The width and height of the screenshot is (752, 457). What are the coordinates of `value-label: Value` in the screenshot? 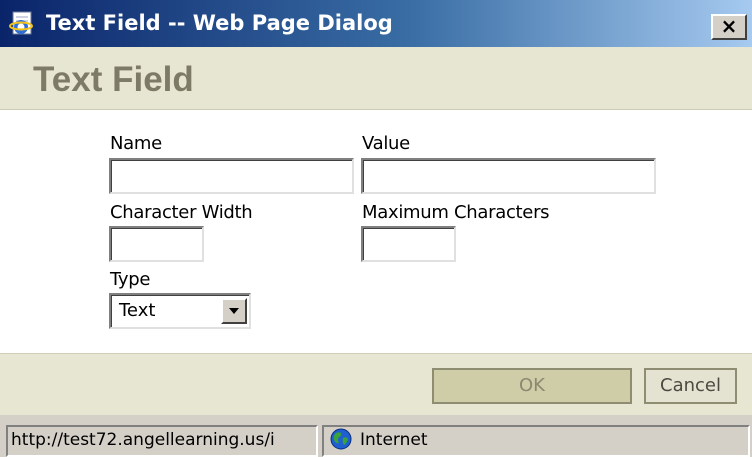 It's located at (386, 143).